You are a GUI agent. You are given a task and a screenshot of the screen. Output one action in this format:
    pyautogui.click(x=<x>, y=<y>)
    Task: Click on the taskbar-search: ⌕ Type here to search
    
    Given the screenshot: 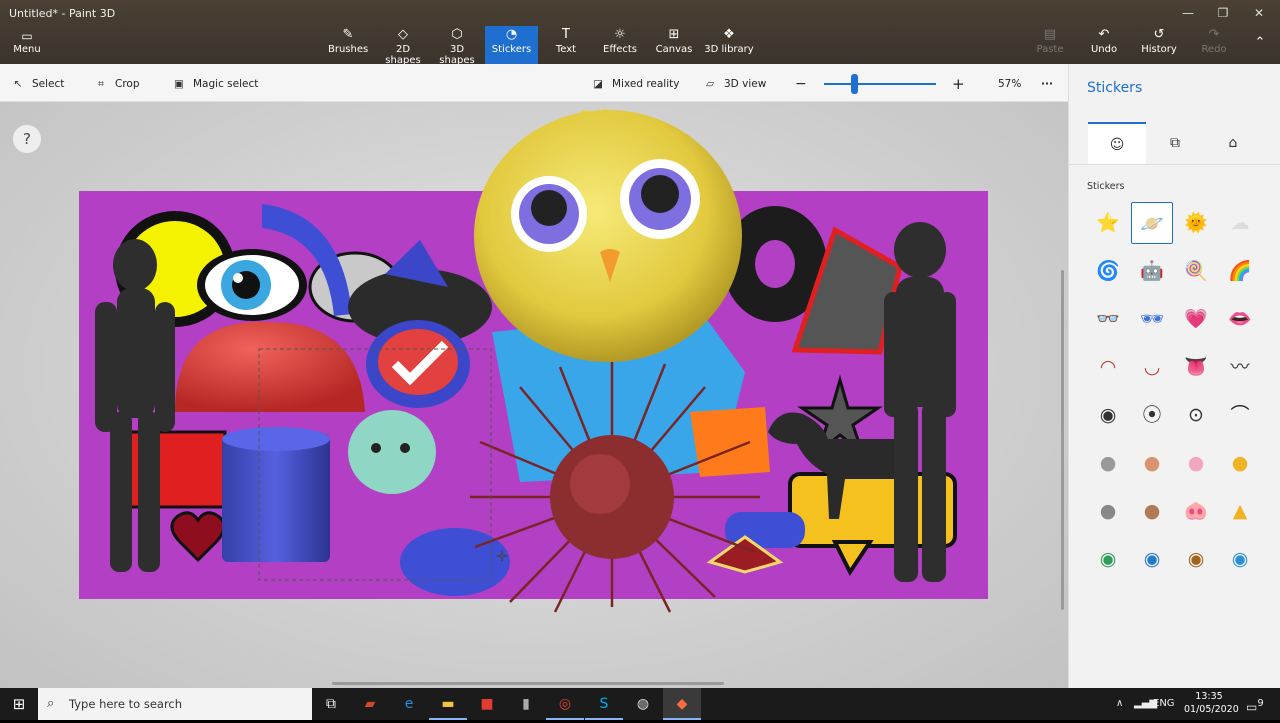 What is the action you would take?
    pyautogui.click(x=175, y=704)
    